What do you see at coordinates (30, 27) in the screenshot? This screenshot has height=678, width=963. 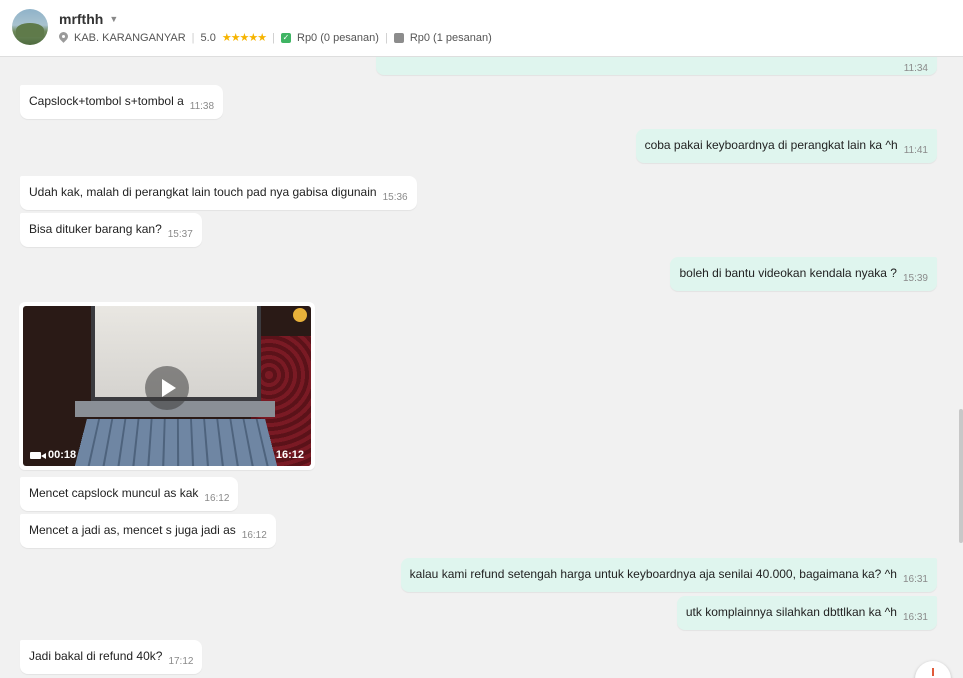 I see `user-avatar` at bounding box center [30, 27].